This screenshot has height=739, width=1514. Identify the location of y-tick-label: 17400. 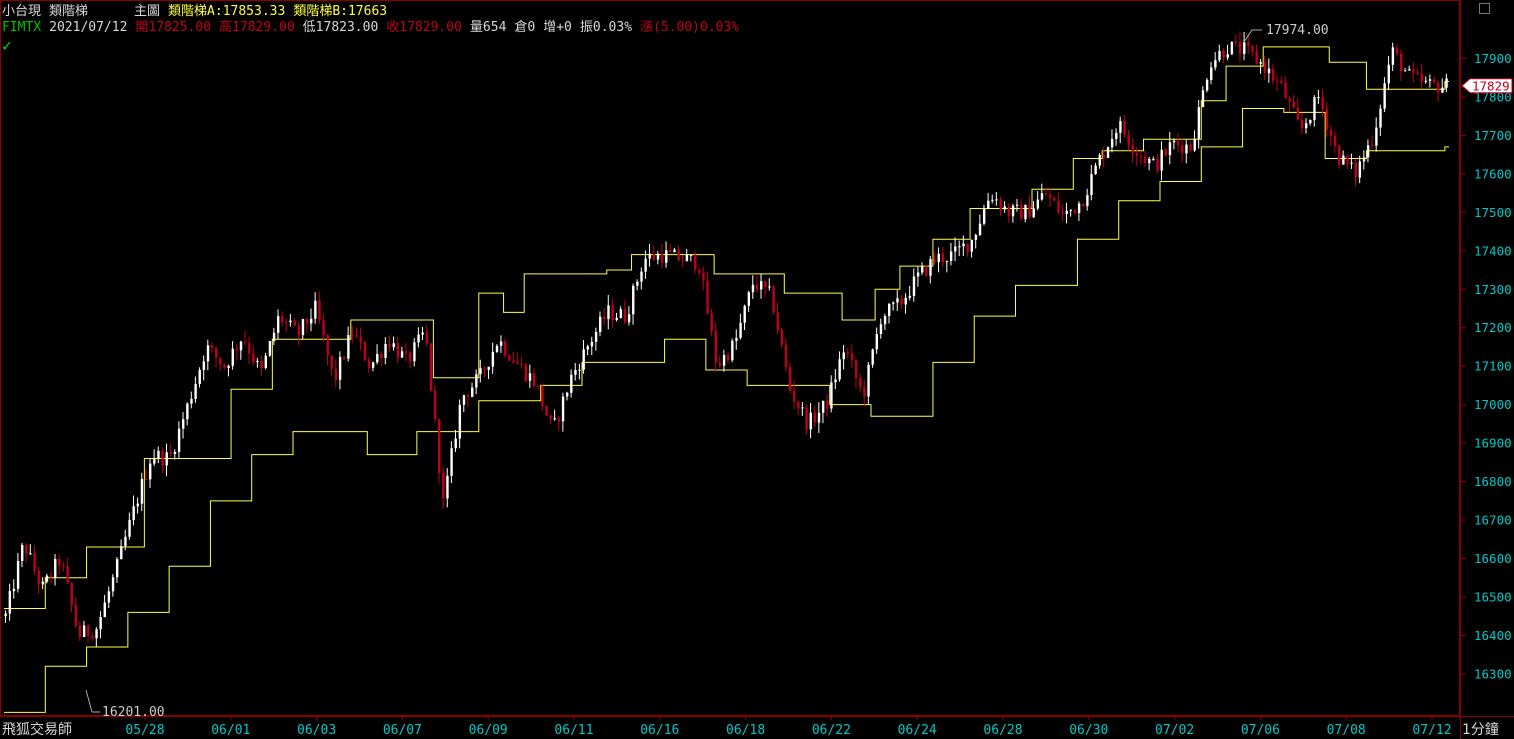
(1493, 250).